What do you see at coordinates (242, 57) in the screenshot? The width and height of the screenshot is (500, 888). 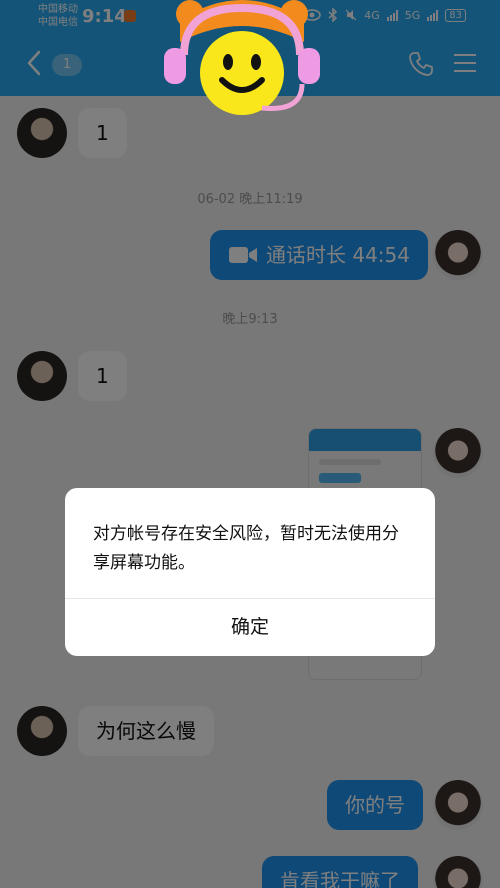 I see `mascot-sticker` at bounding box center [242, 57].